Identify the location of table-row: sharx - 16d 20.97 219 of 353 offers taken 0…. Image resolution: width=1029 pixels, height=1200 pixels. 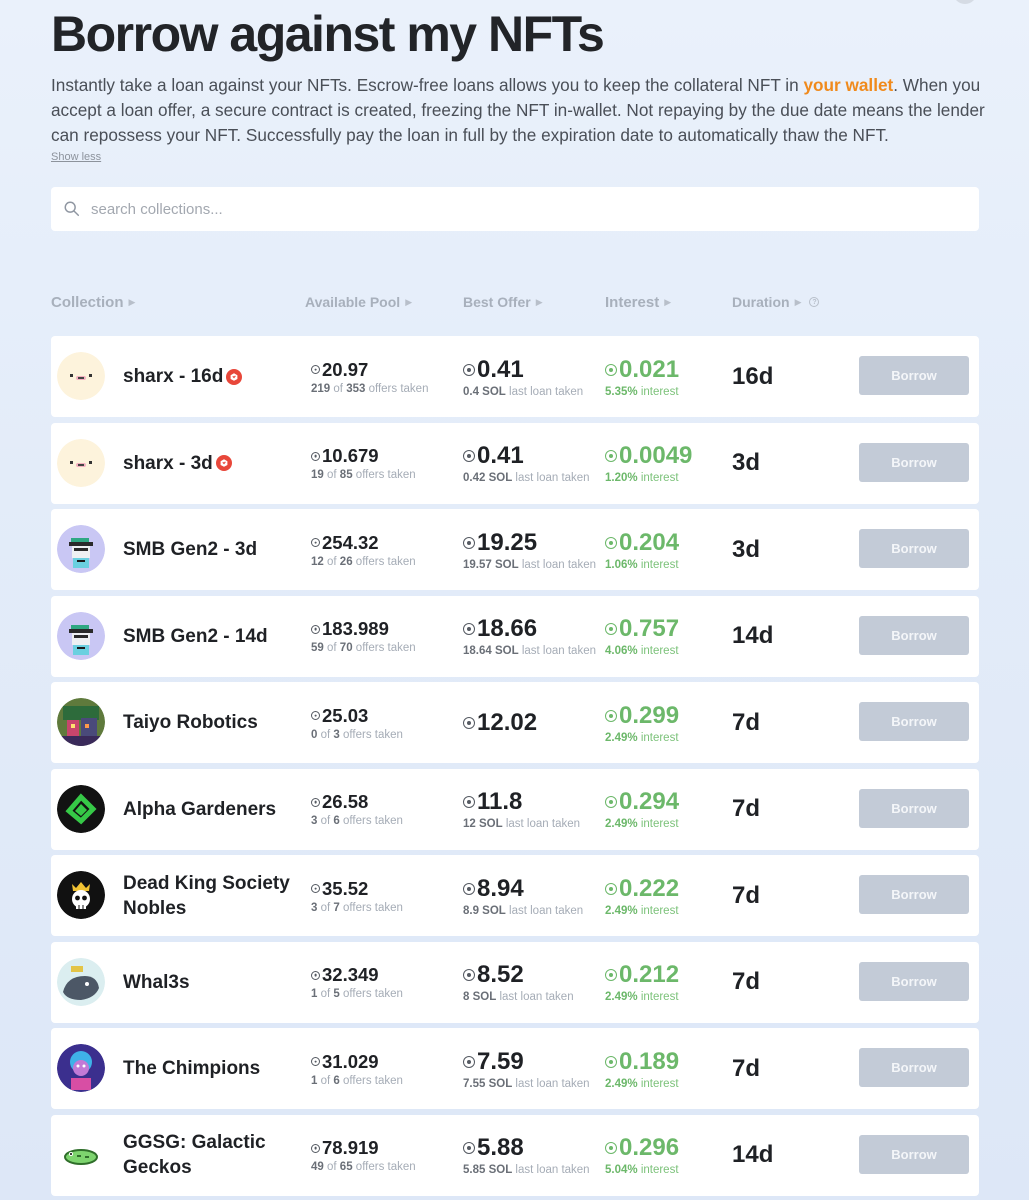
(515, 376).